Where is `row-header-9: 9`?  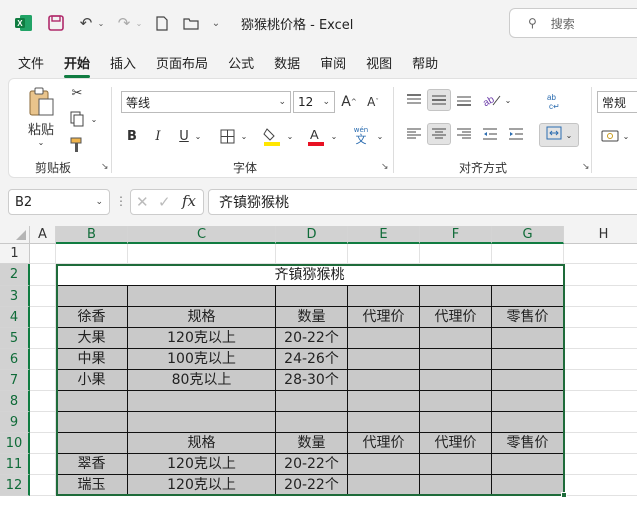
row-header-9: 9 is located at coordinates (15, 422).